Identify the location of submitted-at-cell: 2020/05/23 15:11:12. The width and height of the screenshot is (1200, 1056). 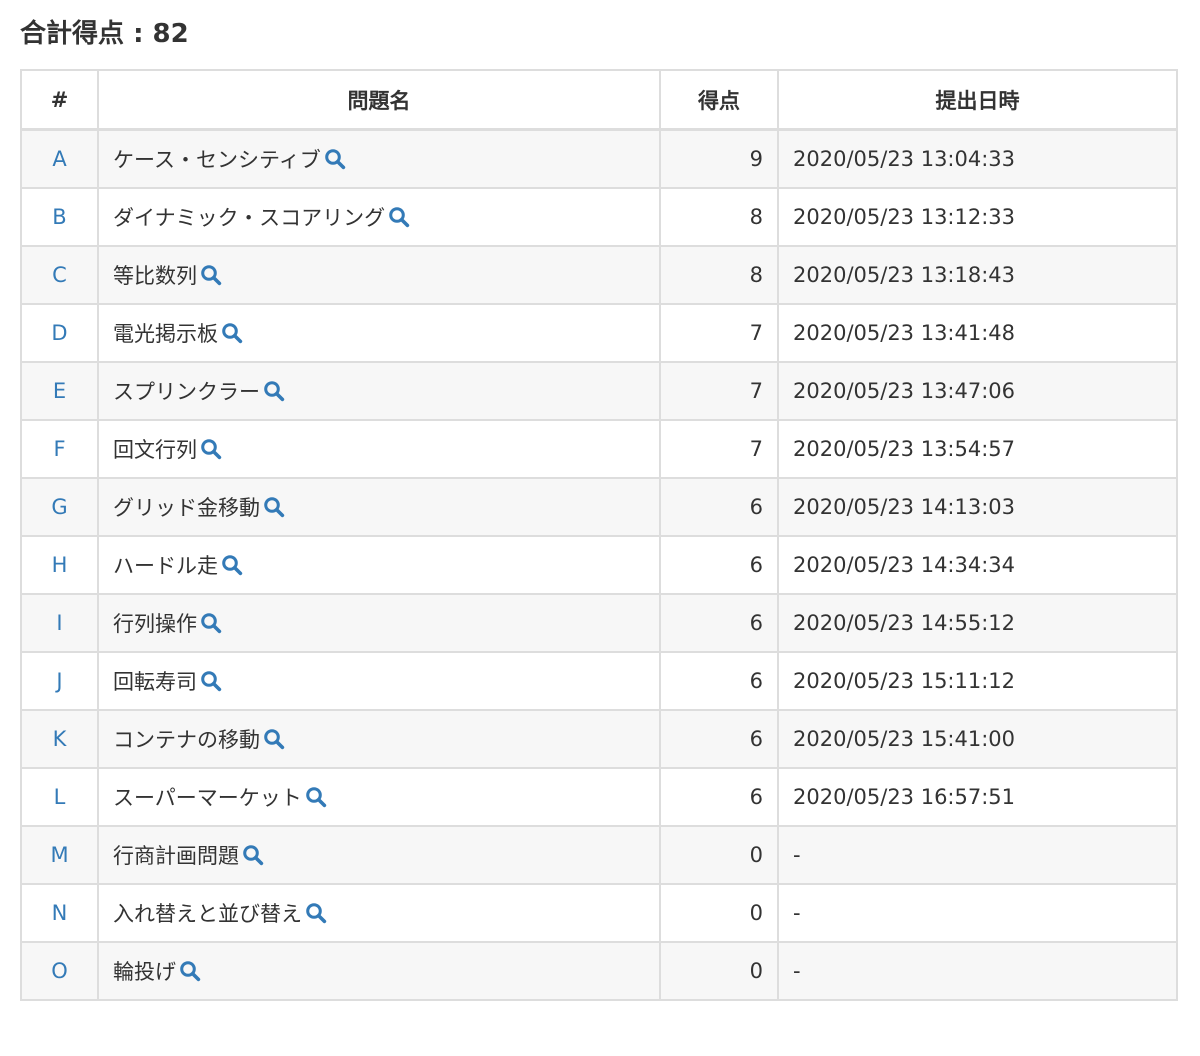
(977, 681).